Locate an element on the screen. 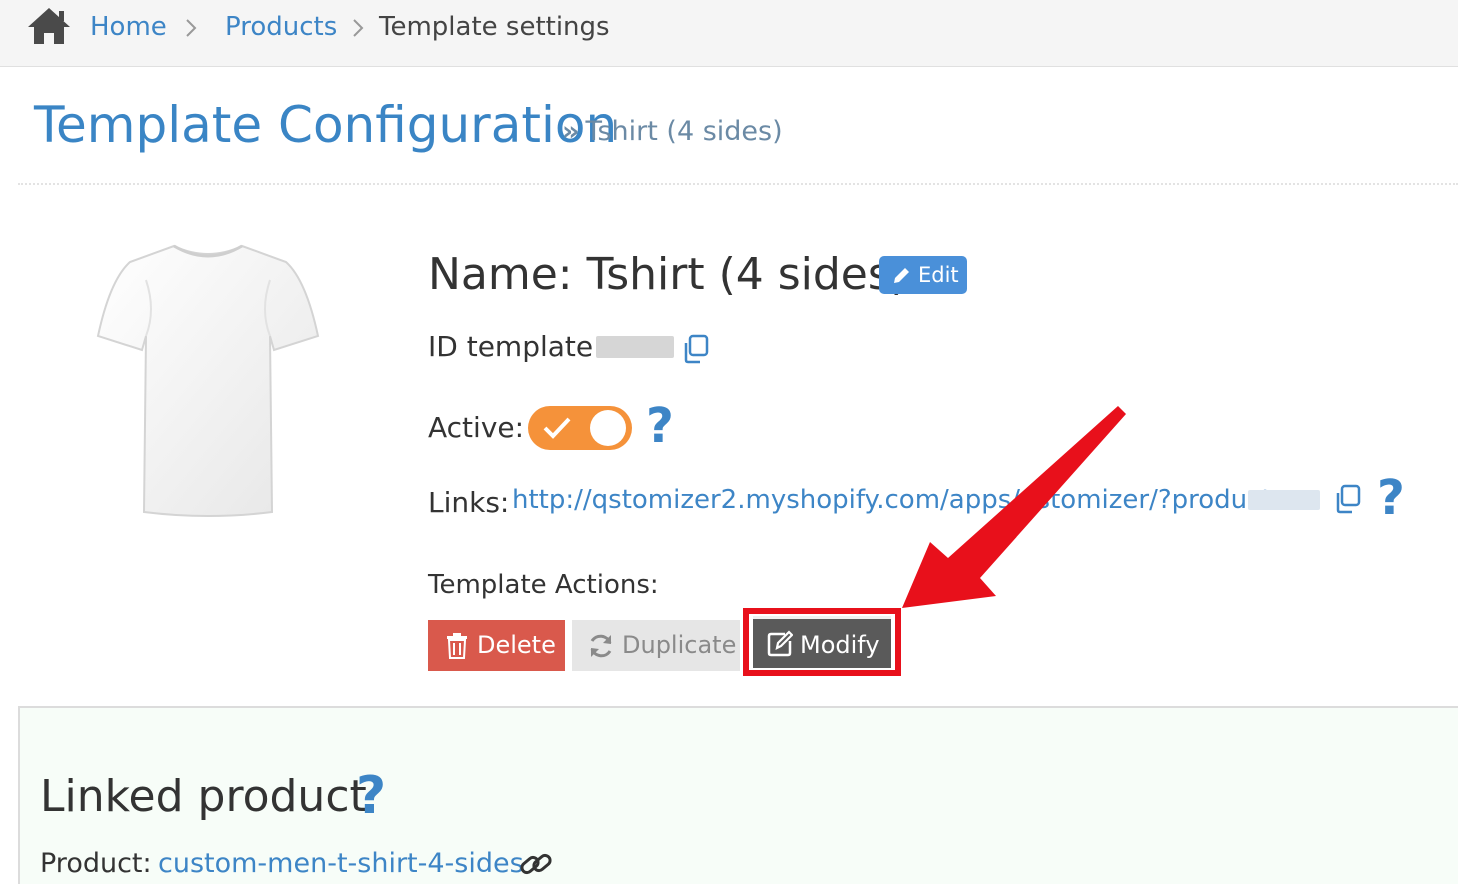  template-actions-label: Template Actions: is located at coordinates (543, 585).